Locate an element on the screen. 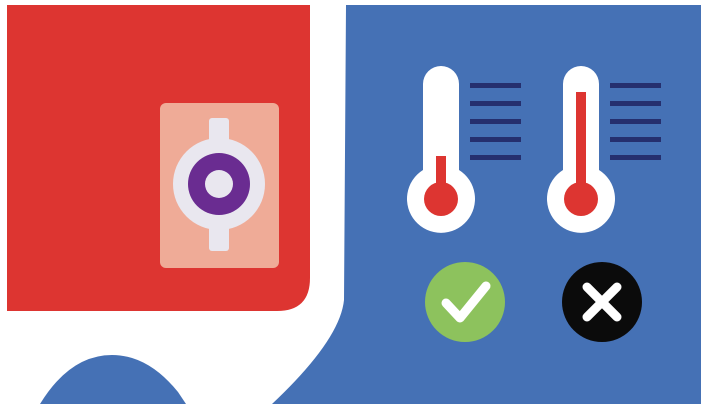  connector-tile is located at coordinates (219, 185).